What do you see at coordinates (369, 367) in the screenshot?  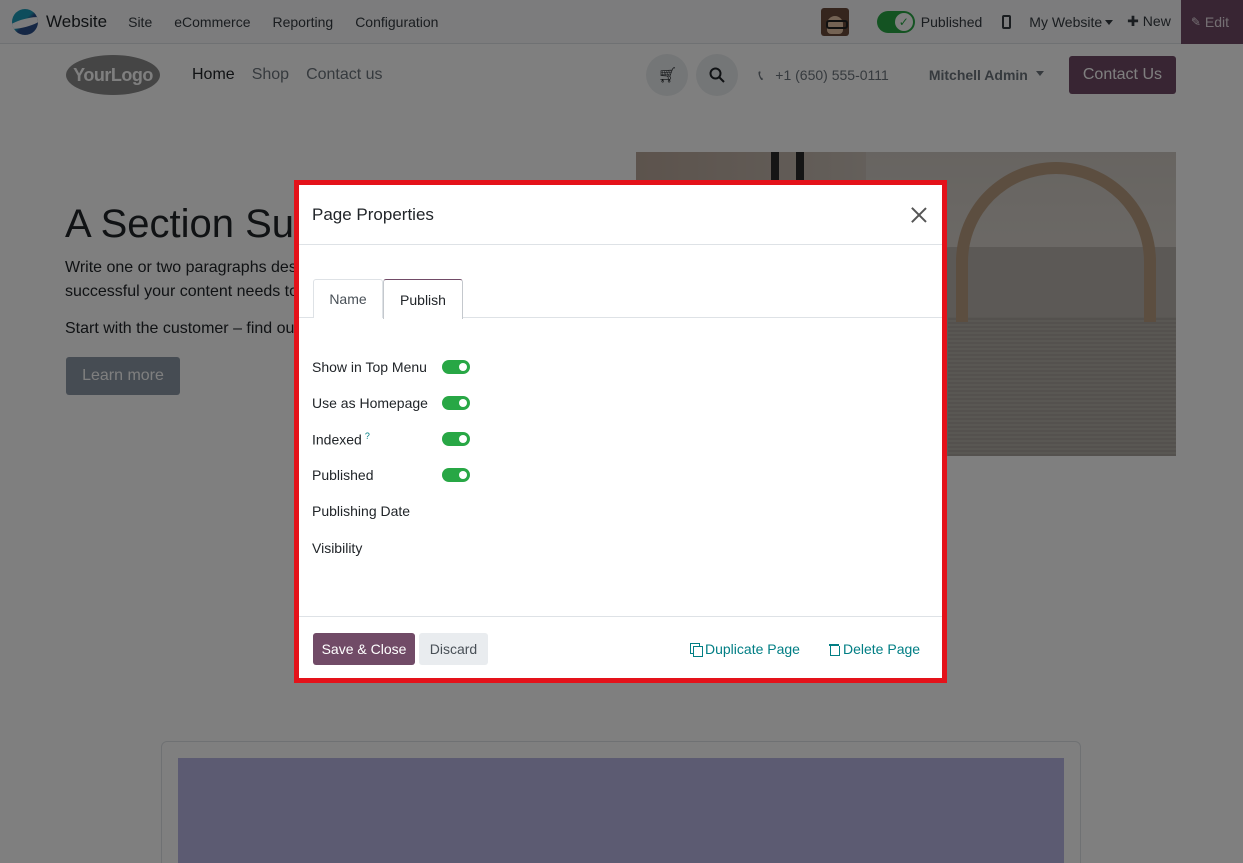 I see `field-label: Show in Top Menu` at bounding box center [369, 367].